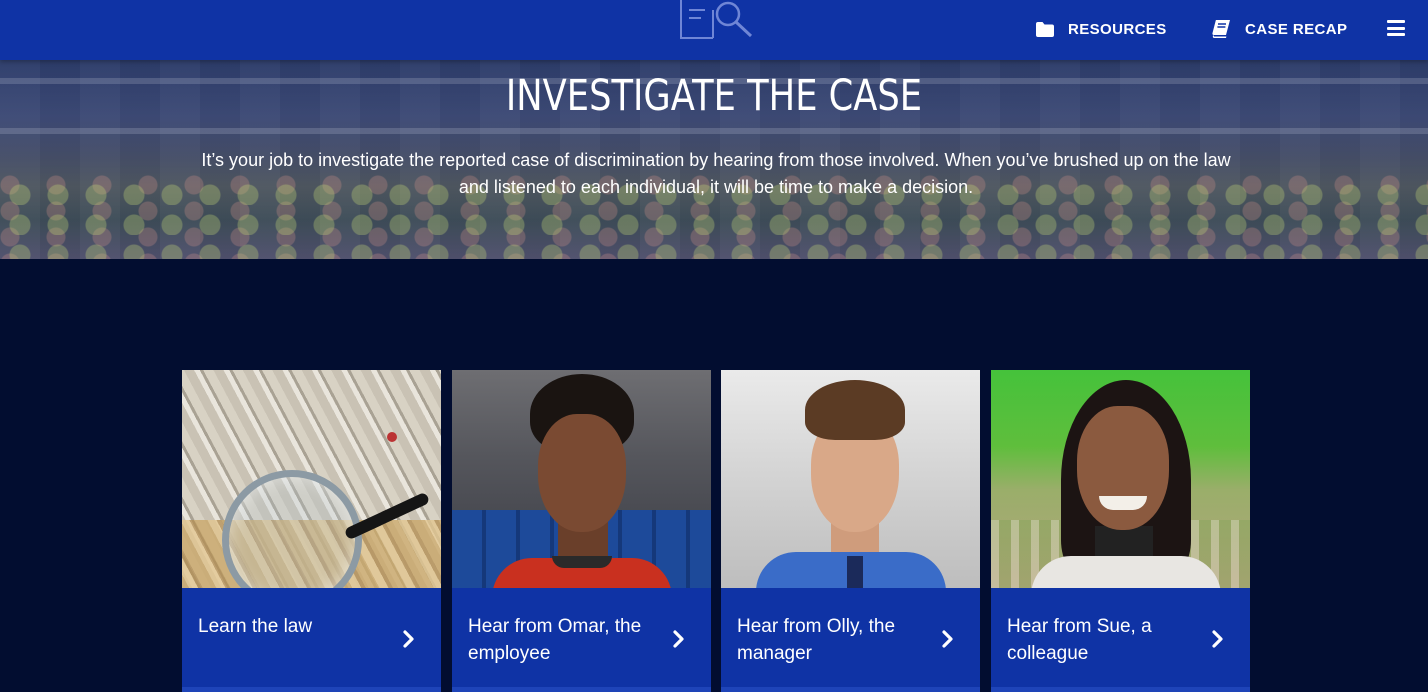 This screenshot has height=692, width=1428. I want to click on page-title: INVESTIGATE THE CASE, so click(714, 96).